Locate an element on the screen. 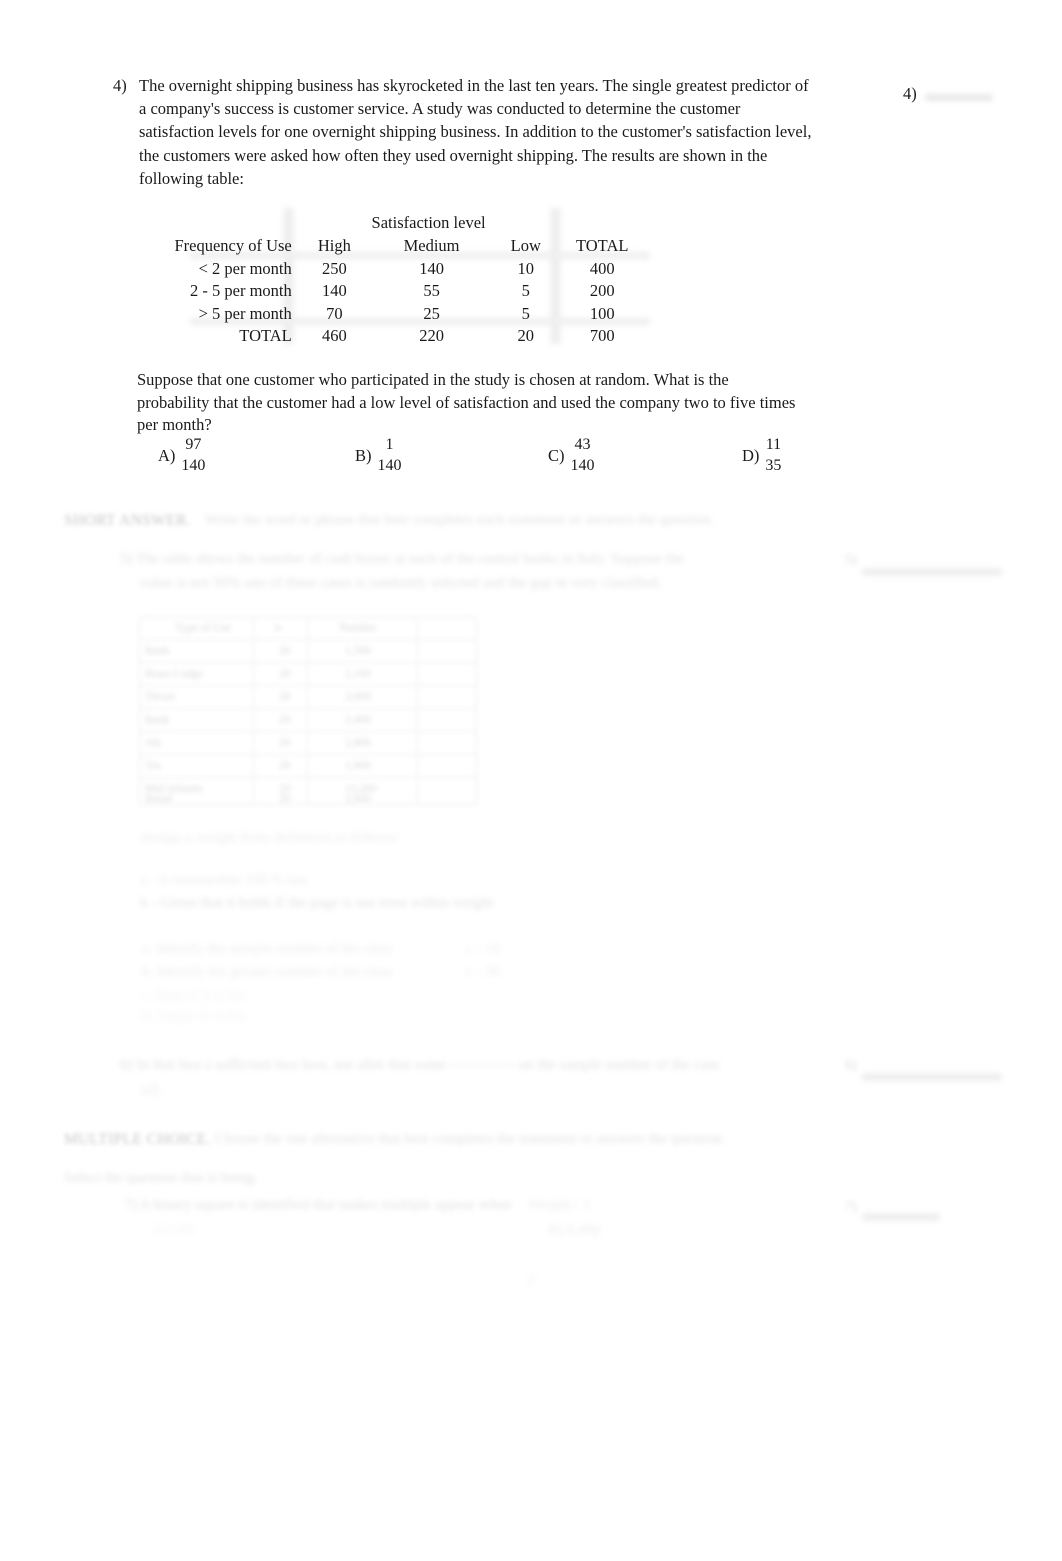  choice-b-label: B) is located at coordinates (363, 455).